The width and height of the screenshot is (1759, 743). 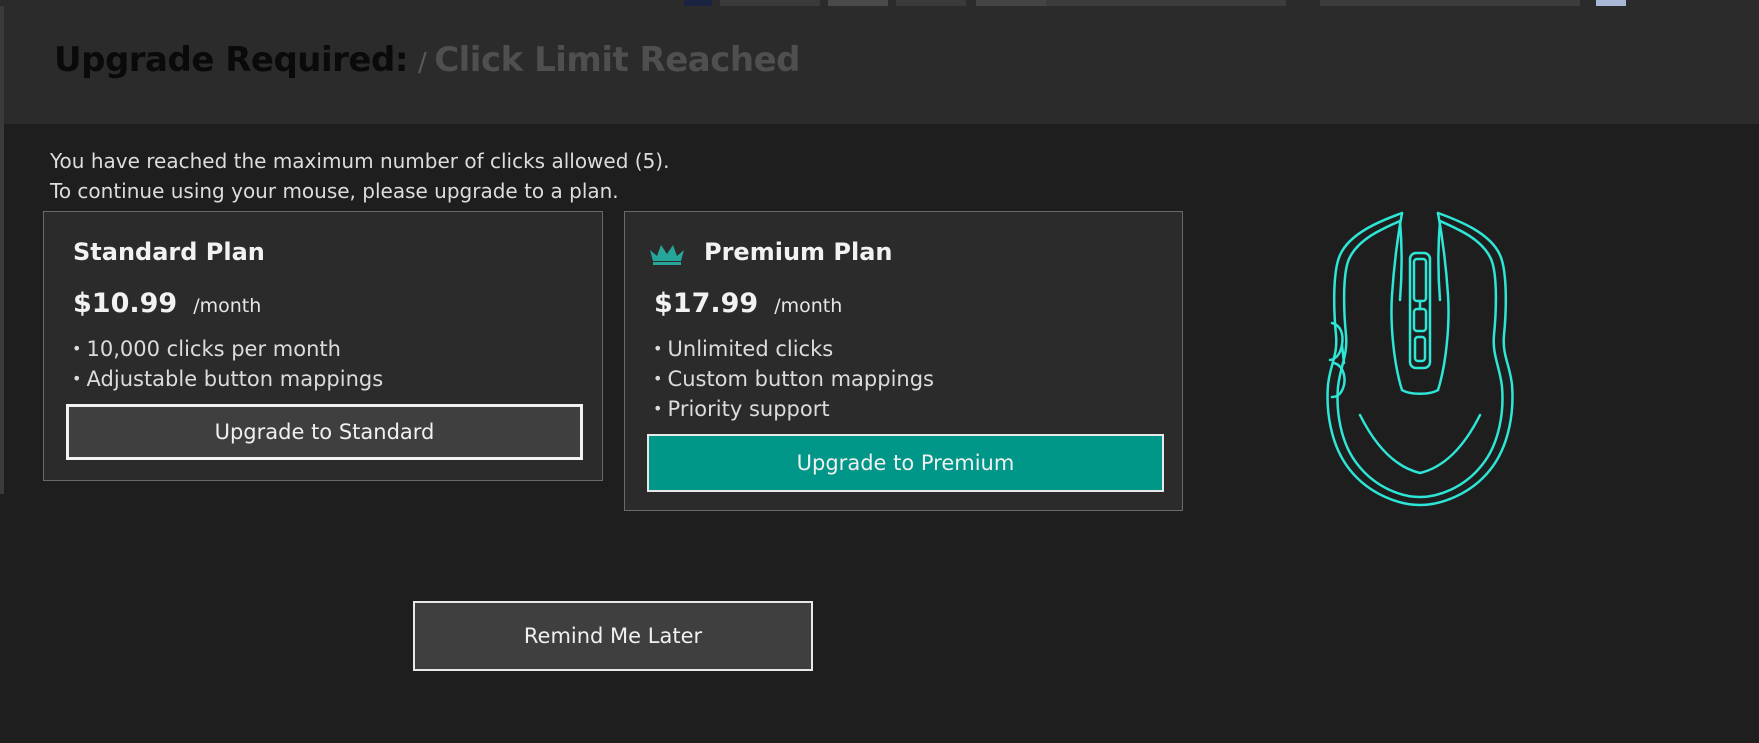 I want to click on upgrade-standard-button: Upgrade to Standard, so click(x=324, y=432).